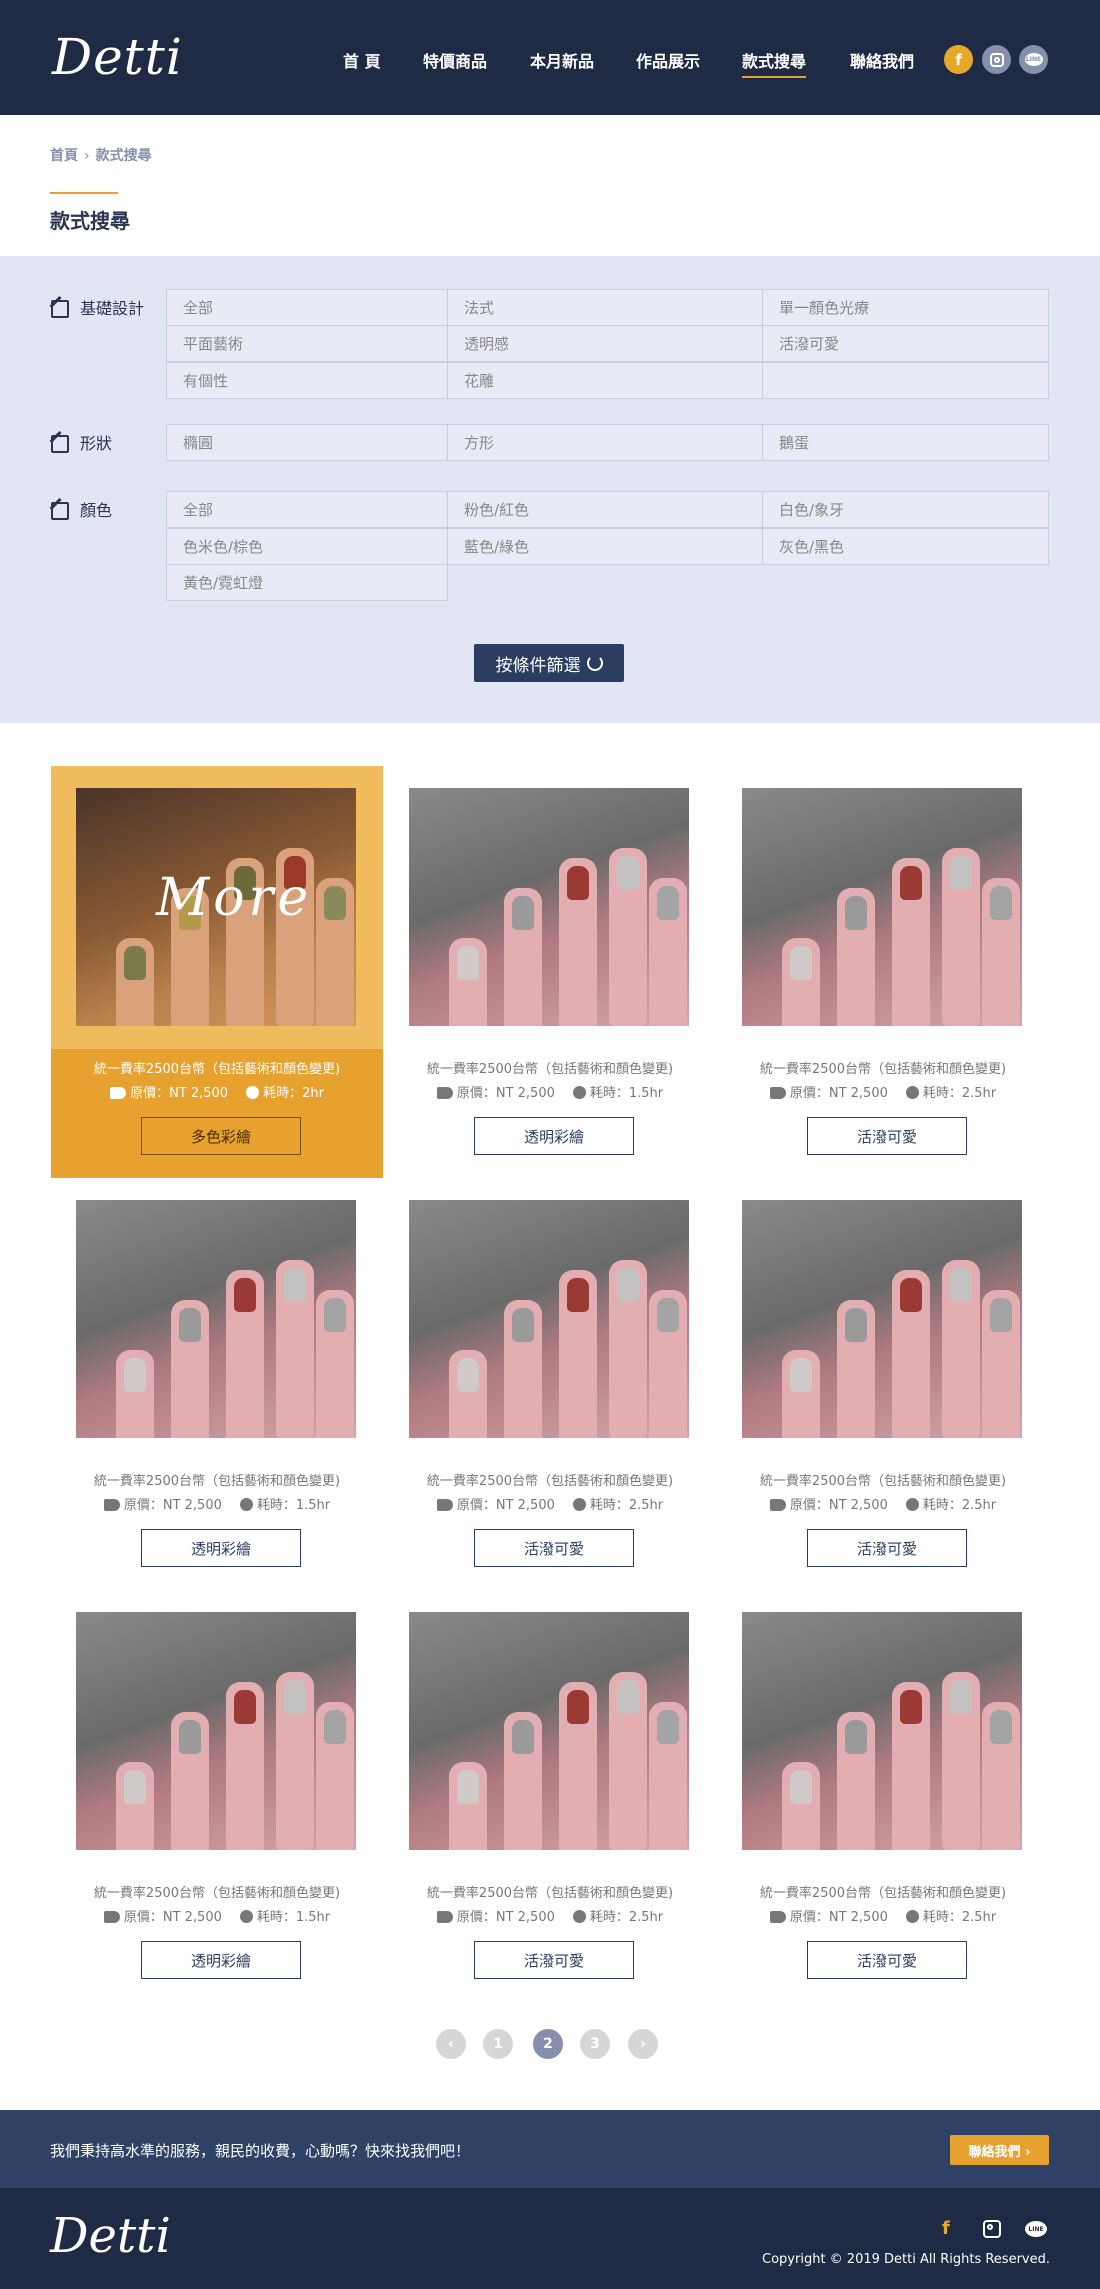 The height and width of the screenshot is (2289, 1100). I want to click on footer-facebook-icon: f, so click(946, 2228).